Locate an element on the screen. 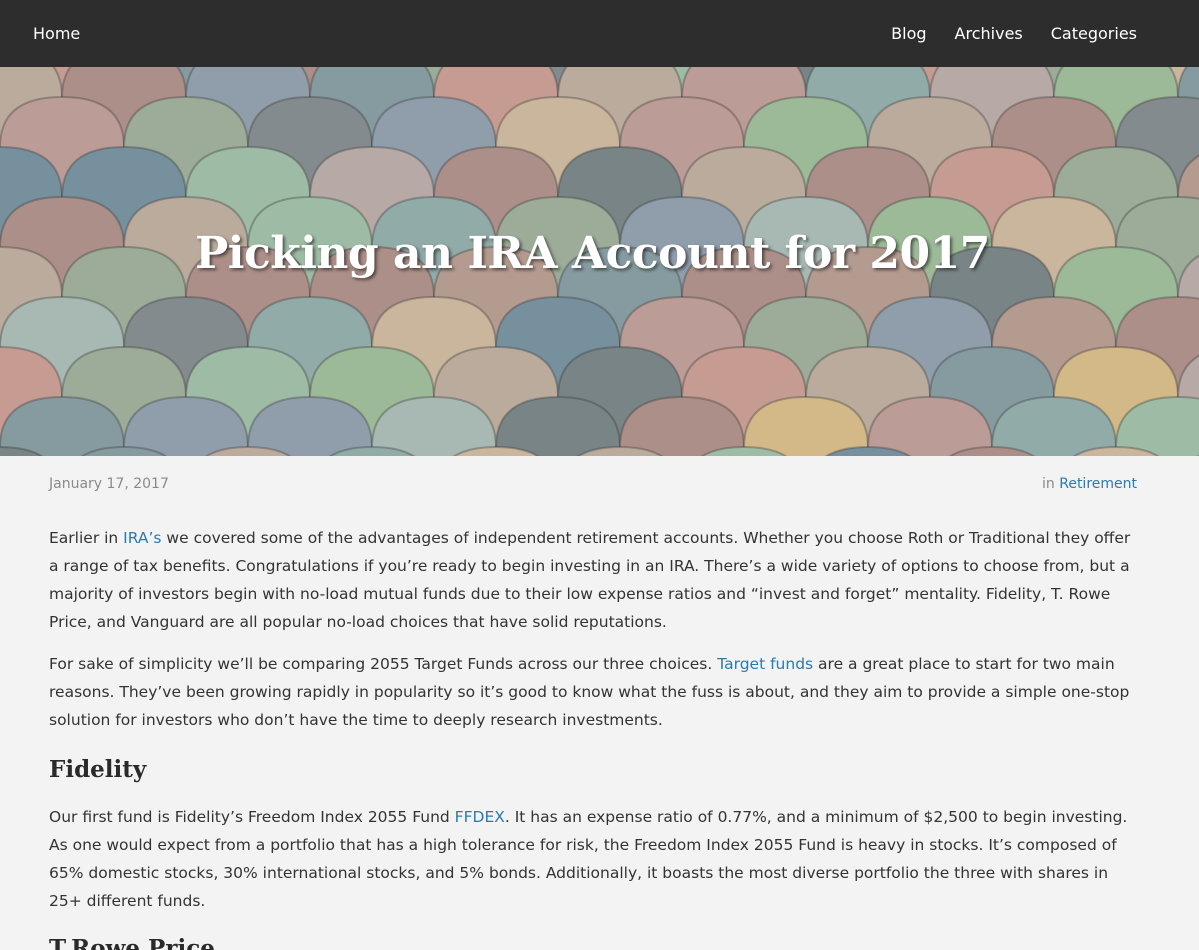  top-navigation: Home Blog Archives Categories is located at coordinates (599, 33).